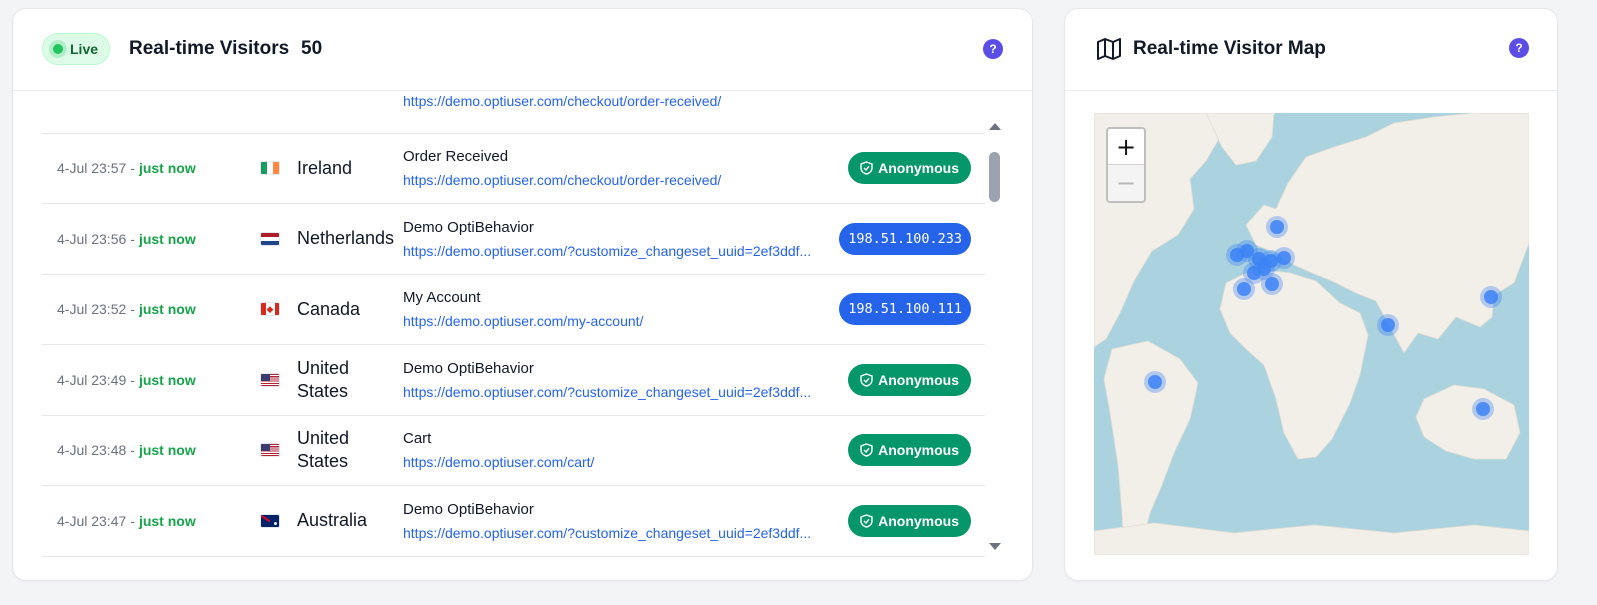  Describe the element at coordinates (620, 462) in the screenshot. I see `page-url-link: https://demo.optiuser.com/cart/` at that location.